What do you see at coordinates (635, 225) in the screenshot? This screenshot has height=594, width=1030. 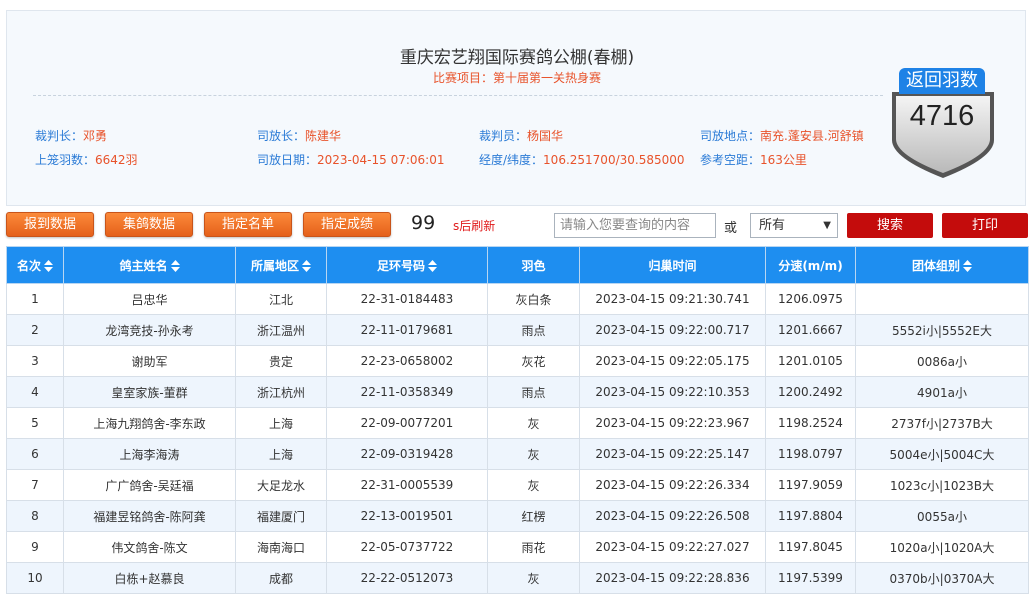 I see `search-input` at bounding box center [635, 225].